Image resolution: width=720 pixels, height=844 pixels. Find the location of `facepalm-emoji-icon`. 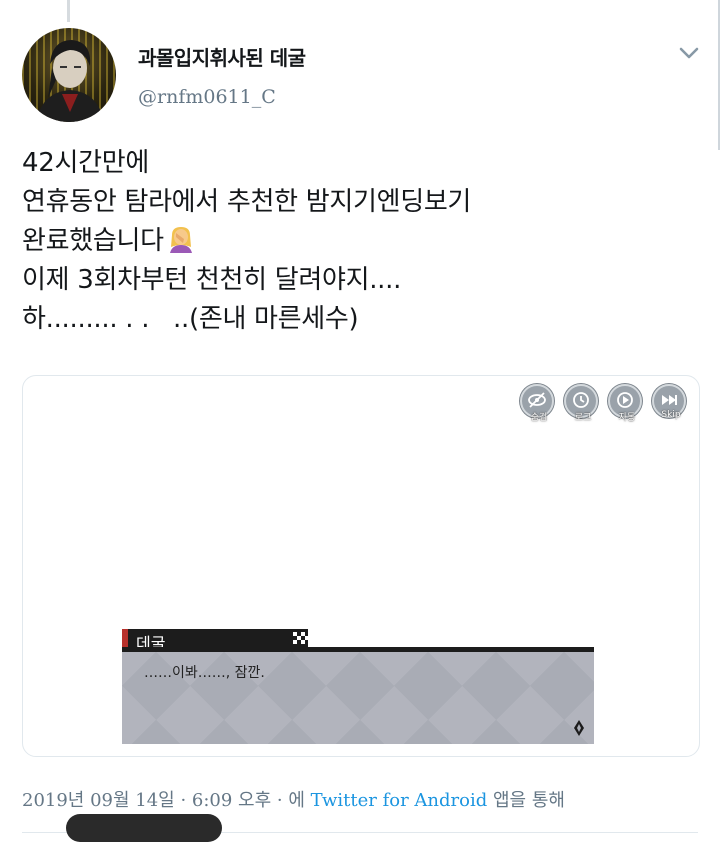

facepalm-emoji-icon is located at coordinates (180, 240).